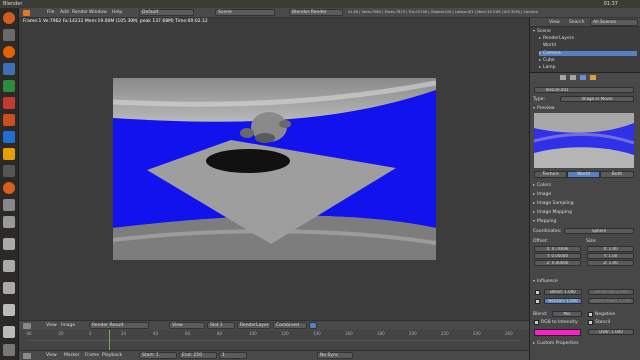 This screenshot has width=640, height=360. Describe the element at coordinates (611, 292) in the screenshot. I see `zenith-up-field: Zenith Up: 1.000` at that location.